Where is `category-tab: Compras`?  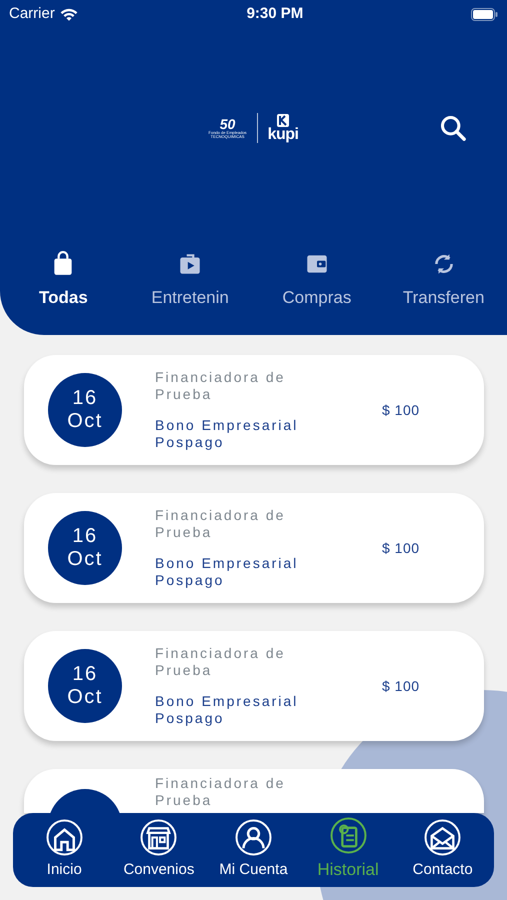 category-tab: Compras is located at coordinates (317, 280).